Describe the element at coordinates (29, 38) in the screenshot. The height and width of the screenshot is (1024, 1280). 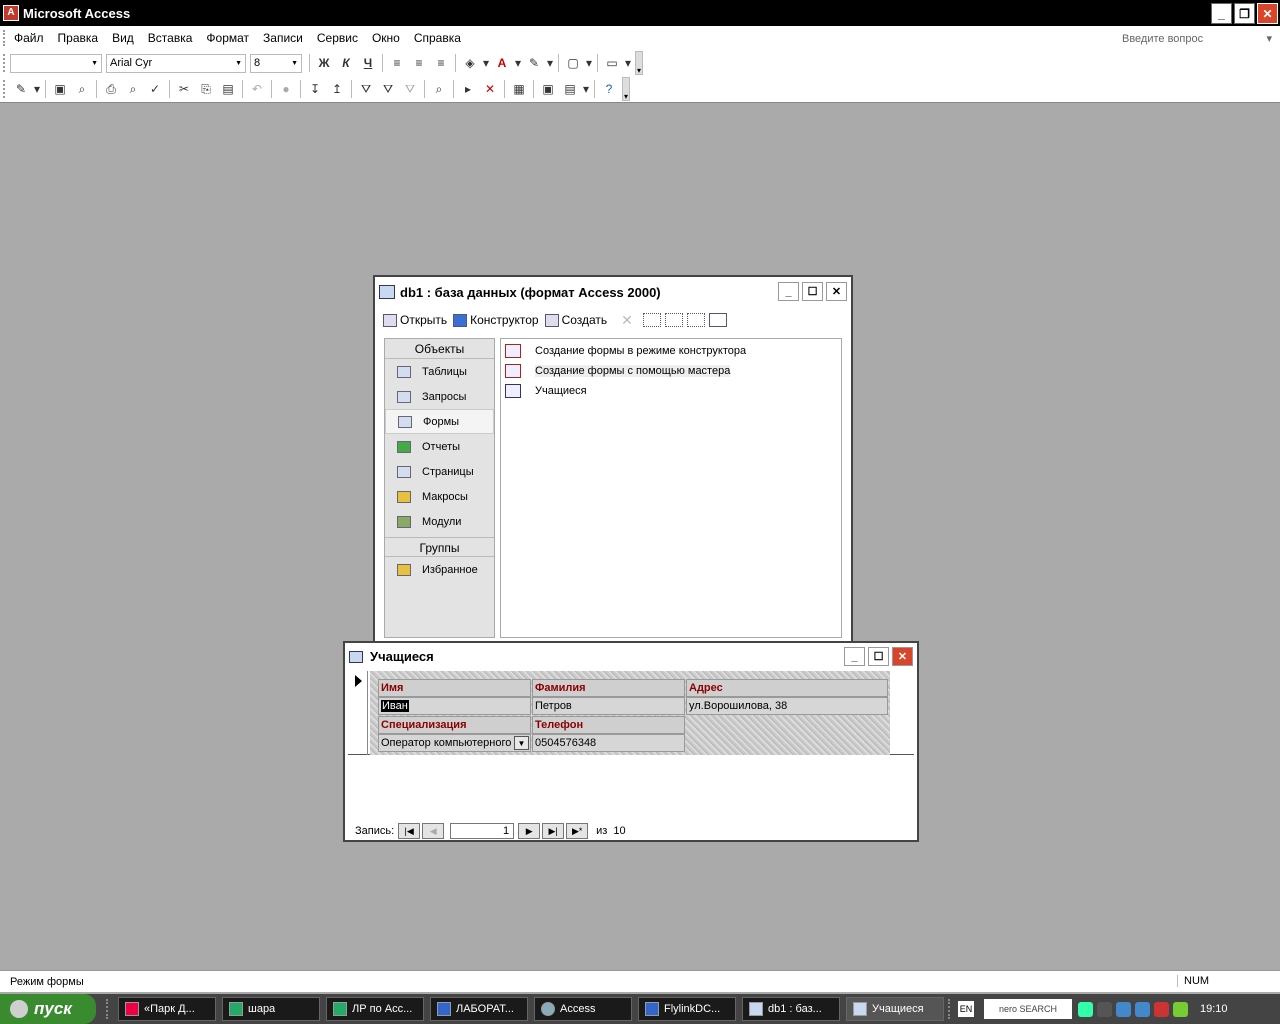
I see `menu-file: Файл` at that location.